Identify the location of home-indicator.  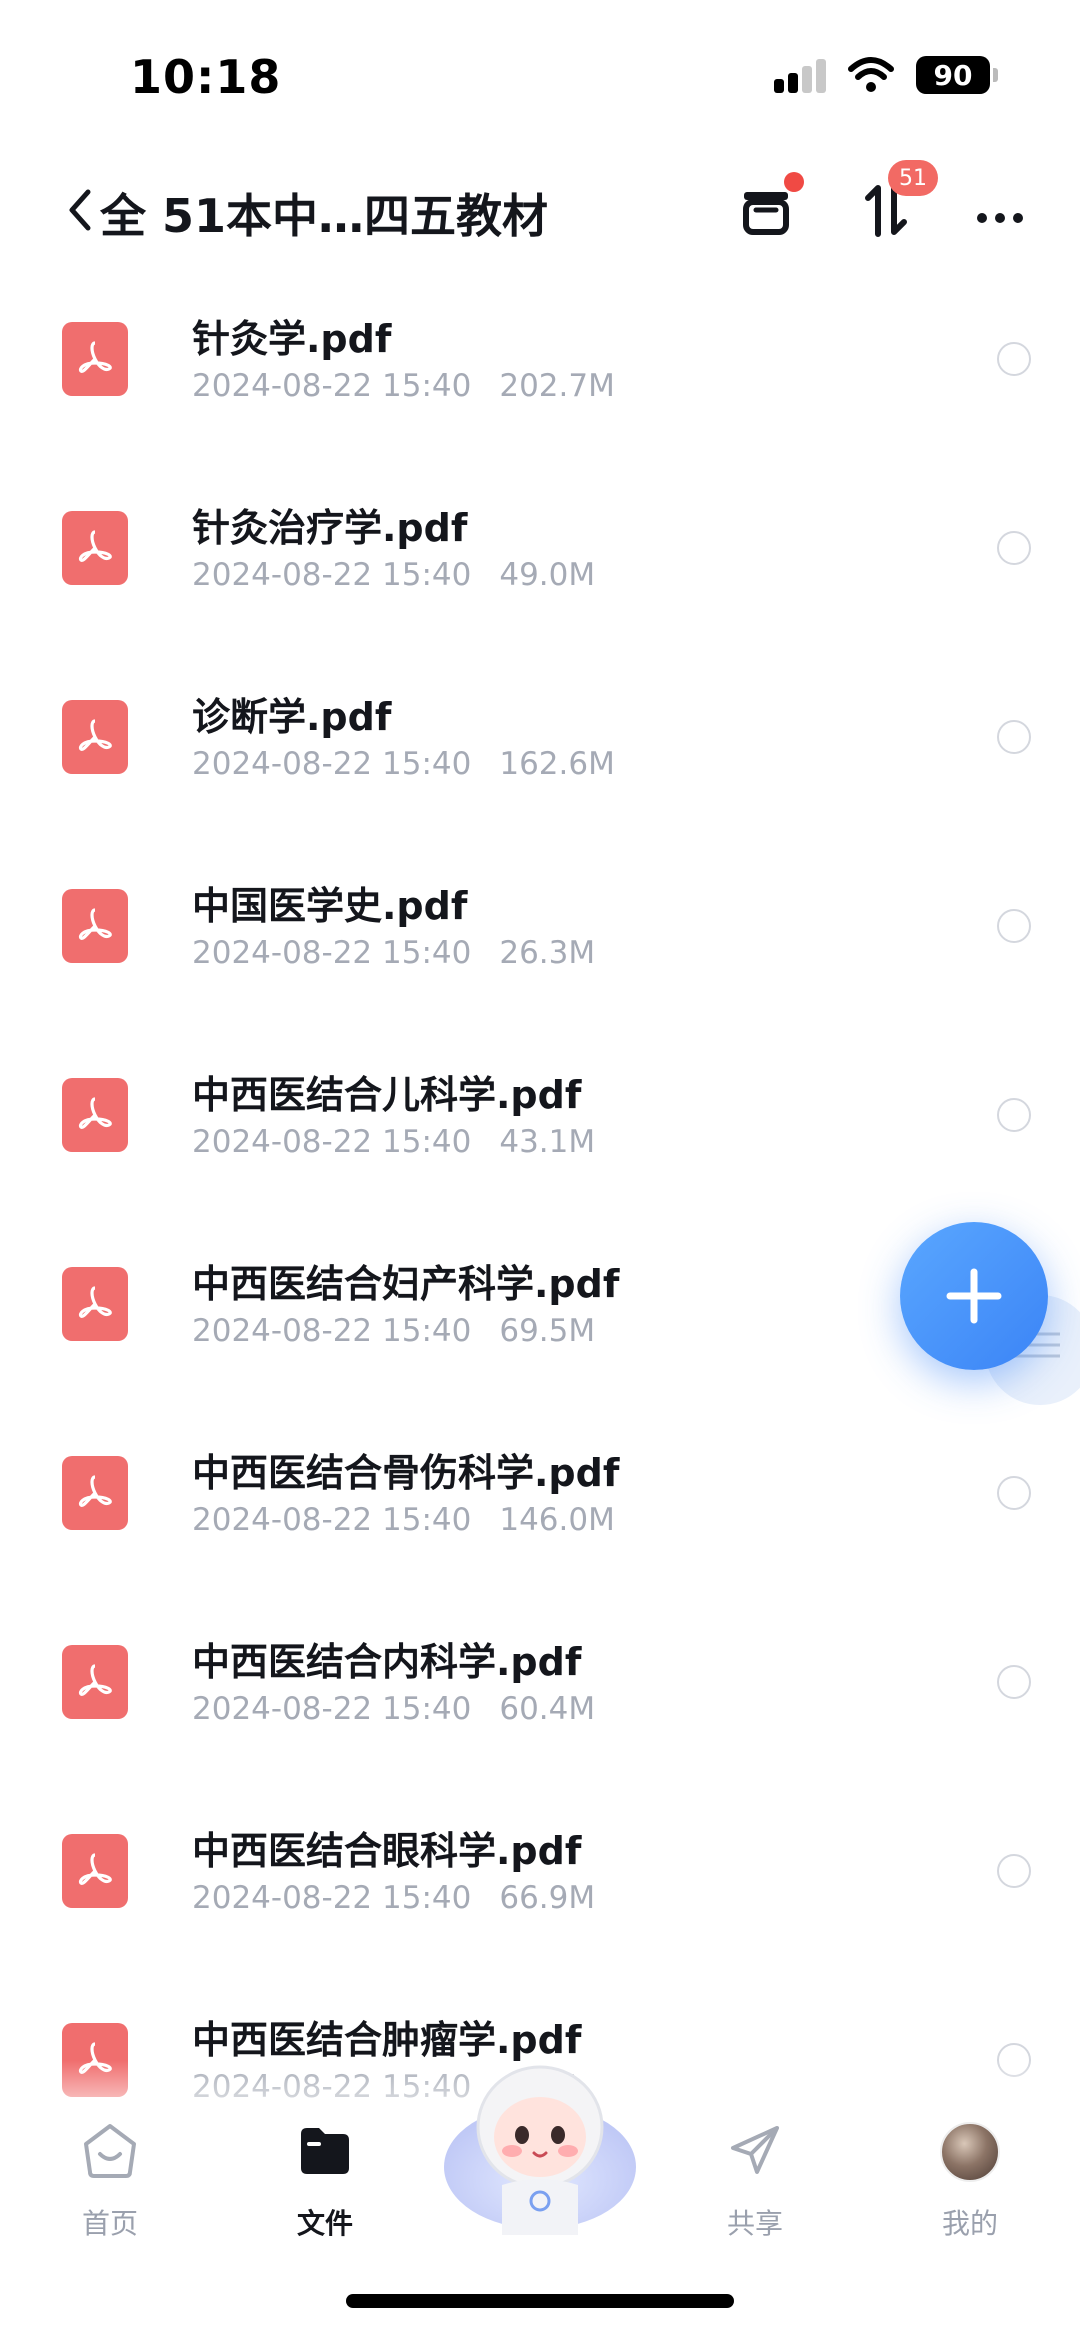
(540, 2301).